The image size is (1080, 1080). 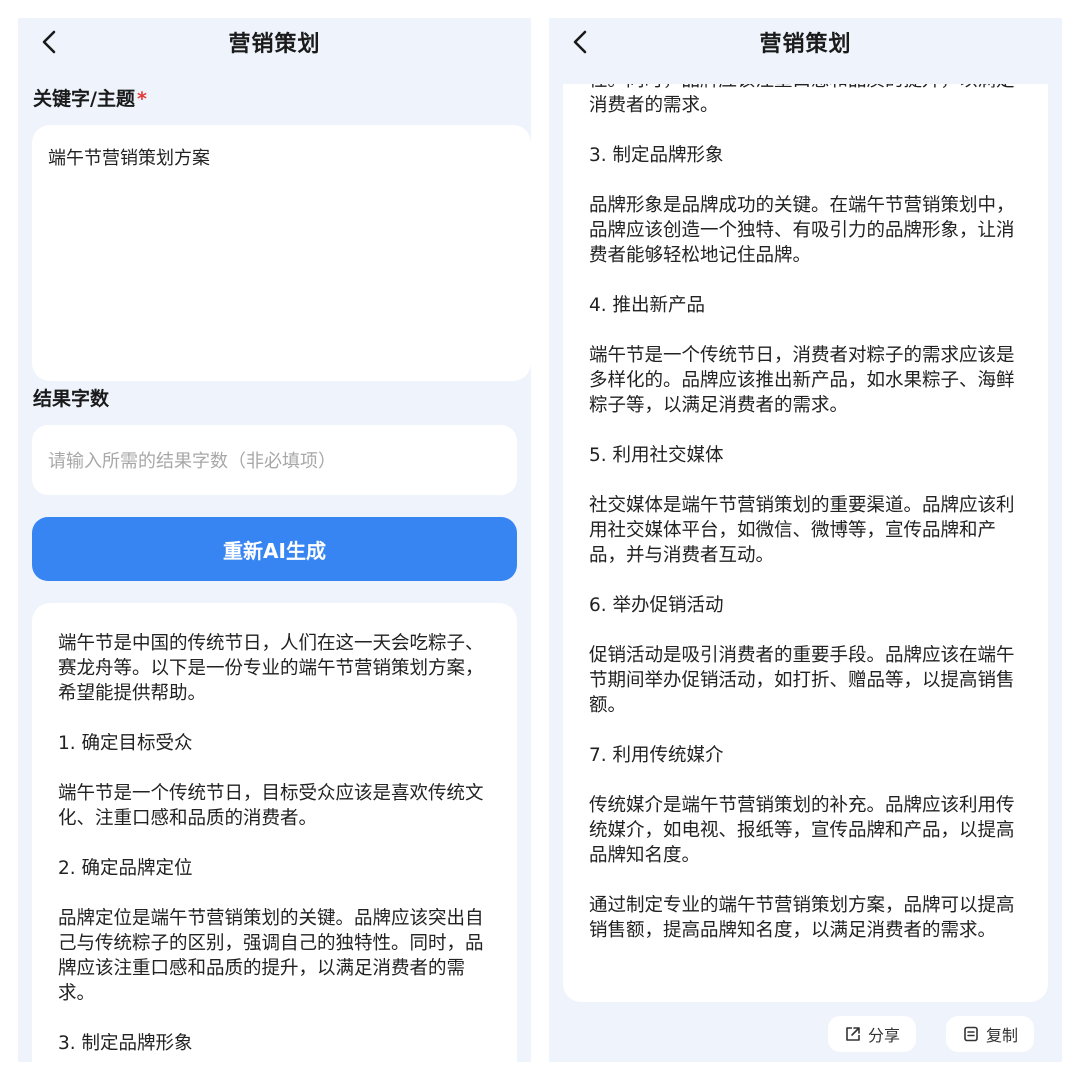 What do you see at coordinates (125, 743) in the screenshot?
I see `result-paragraph: 1. 确定目标受众` at bounding box center [125, 743].